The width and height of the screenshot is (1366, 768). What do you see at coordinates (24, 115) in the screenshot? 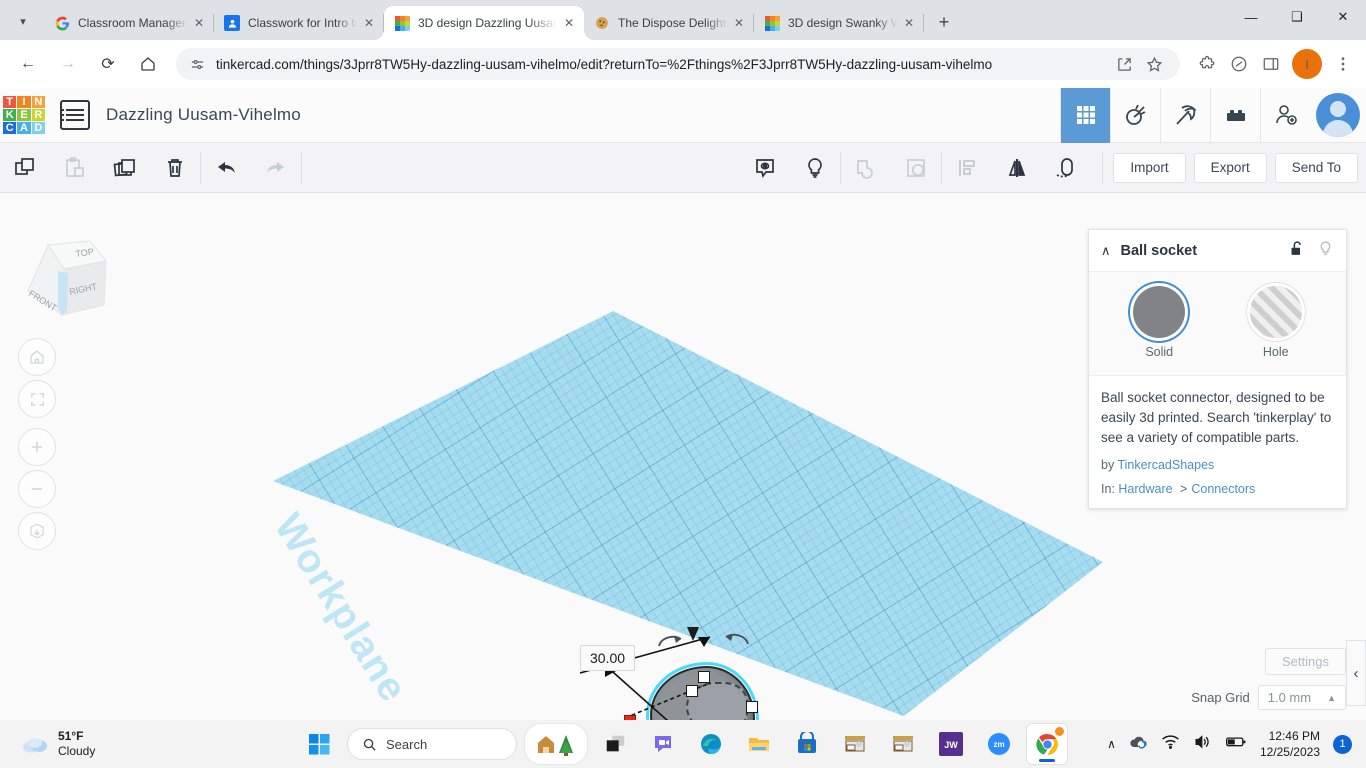
I see `tinkercad-logo-icon: T I N K E R C A D` at bounding box center [24, 115].